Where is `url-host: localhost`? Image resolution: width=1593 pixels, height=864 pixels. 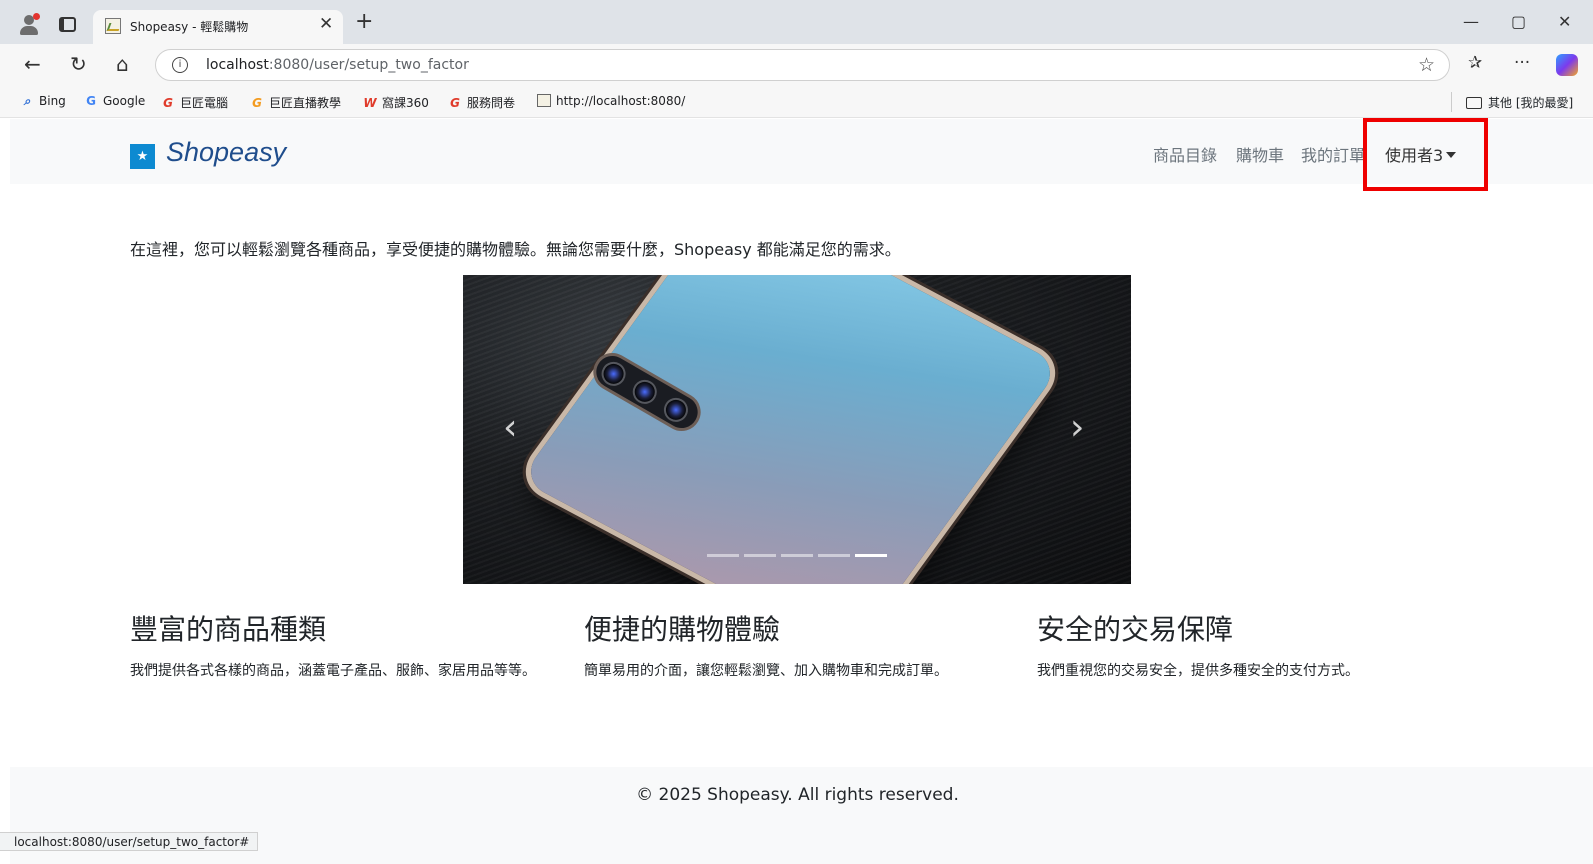 url-host: localhost is located at coordinates (237, 65).